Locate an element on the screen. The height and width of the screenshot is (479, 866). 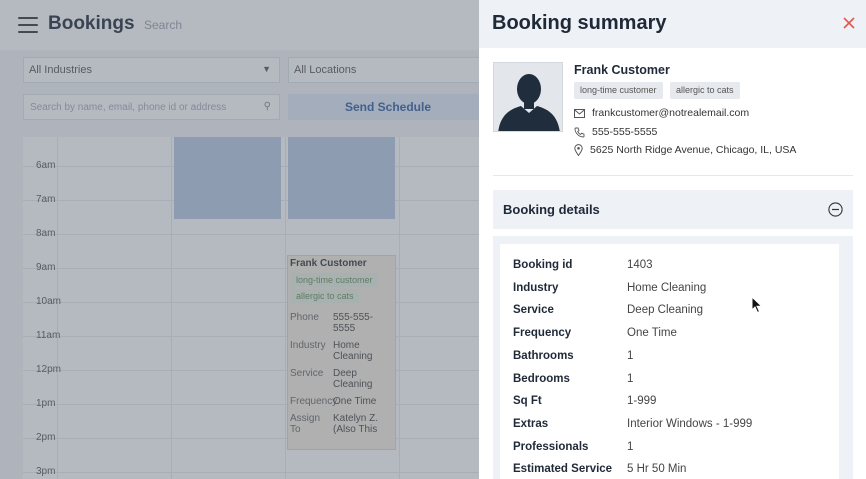
customer-email: frankcustomer@notrealemail.com is located at coordinates (670, 113).